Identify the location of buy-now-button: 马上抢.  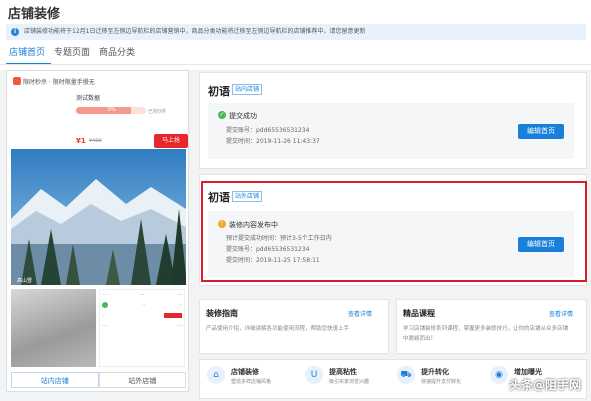
(171, 141).